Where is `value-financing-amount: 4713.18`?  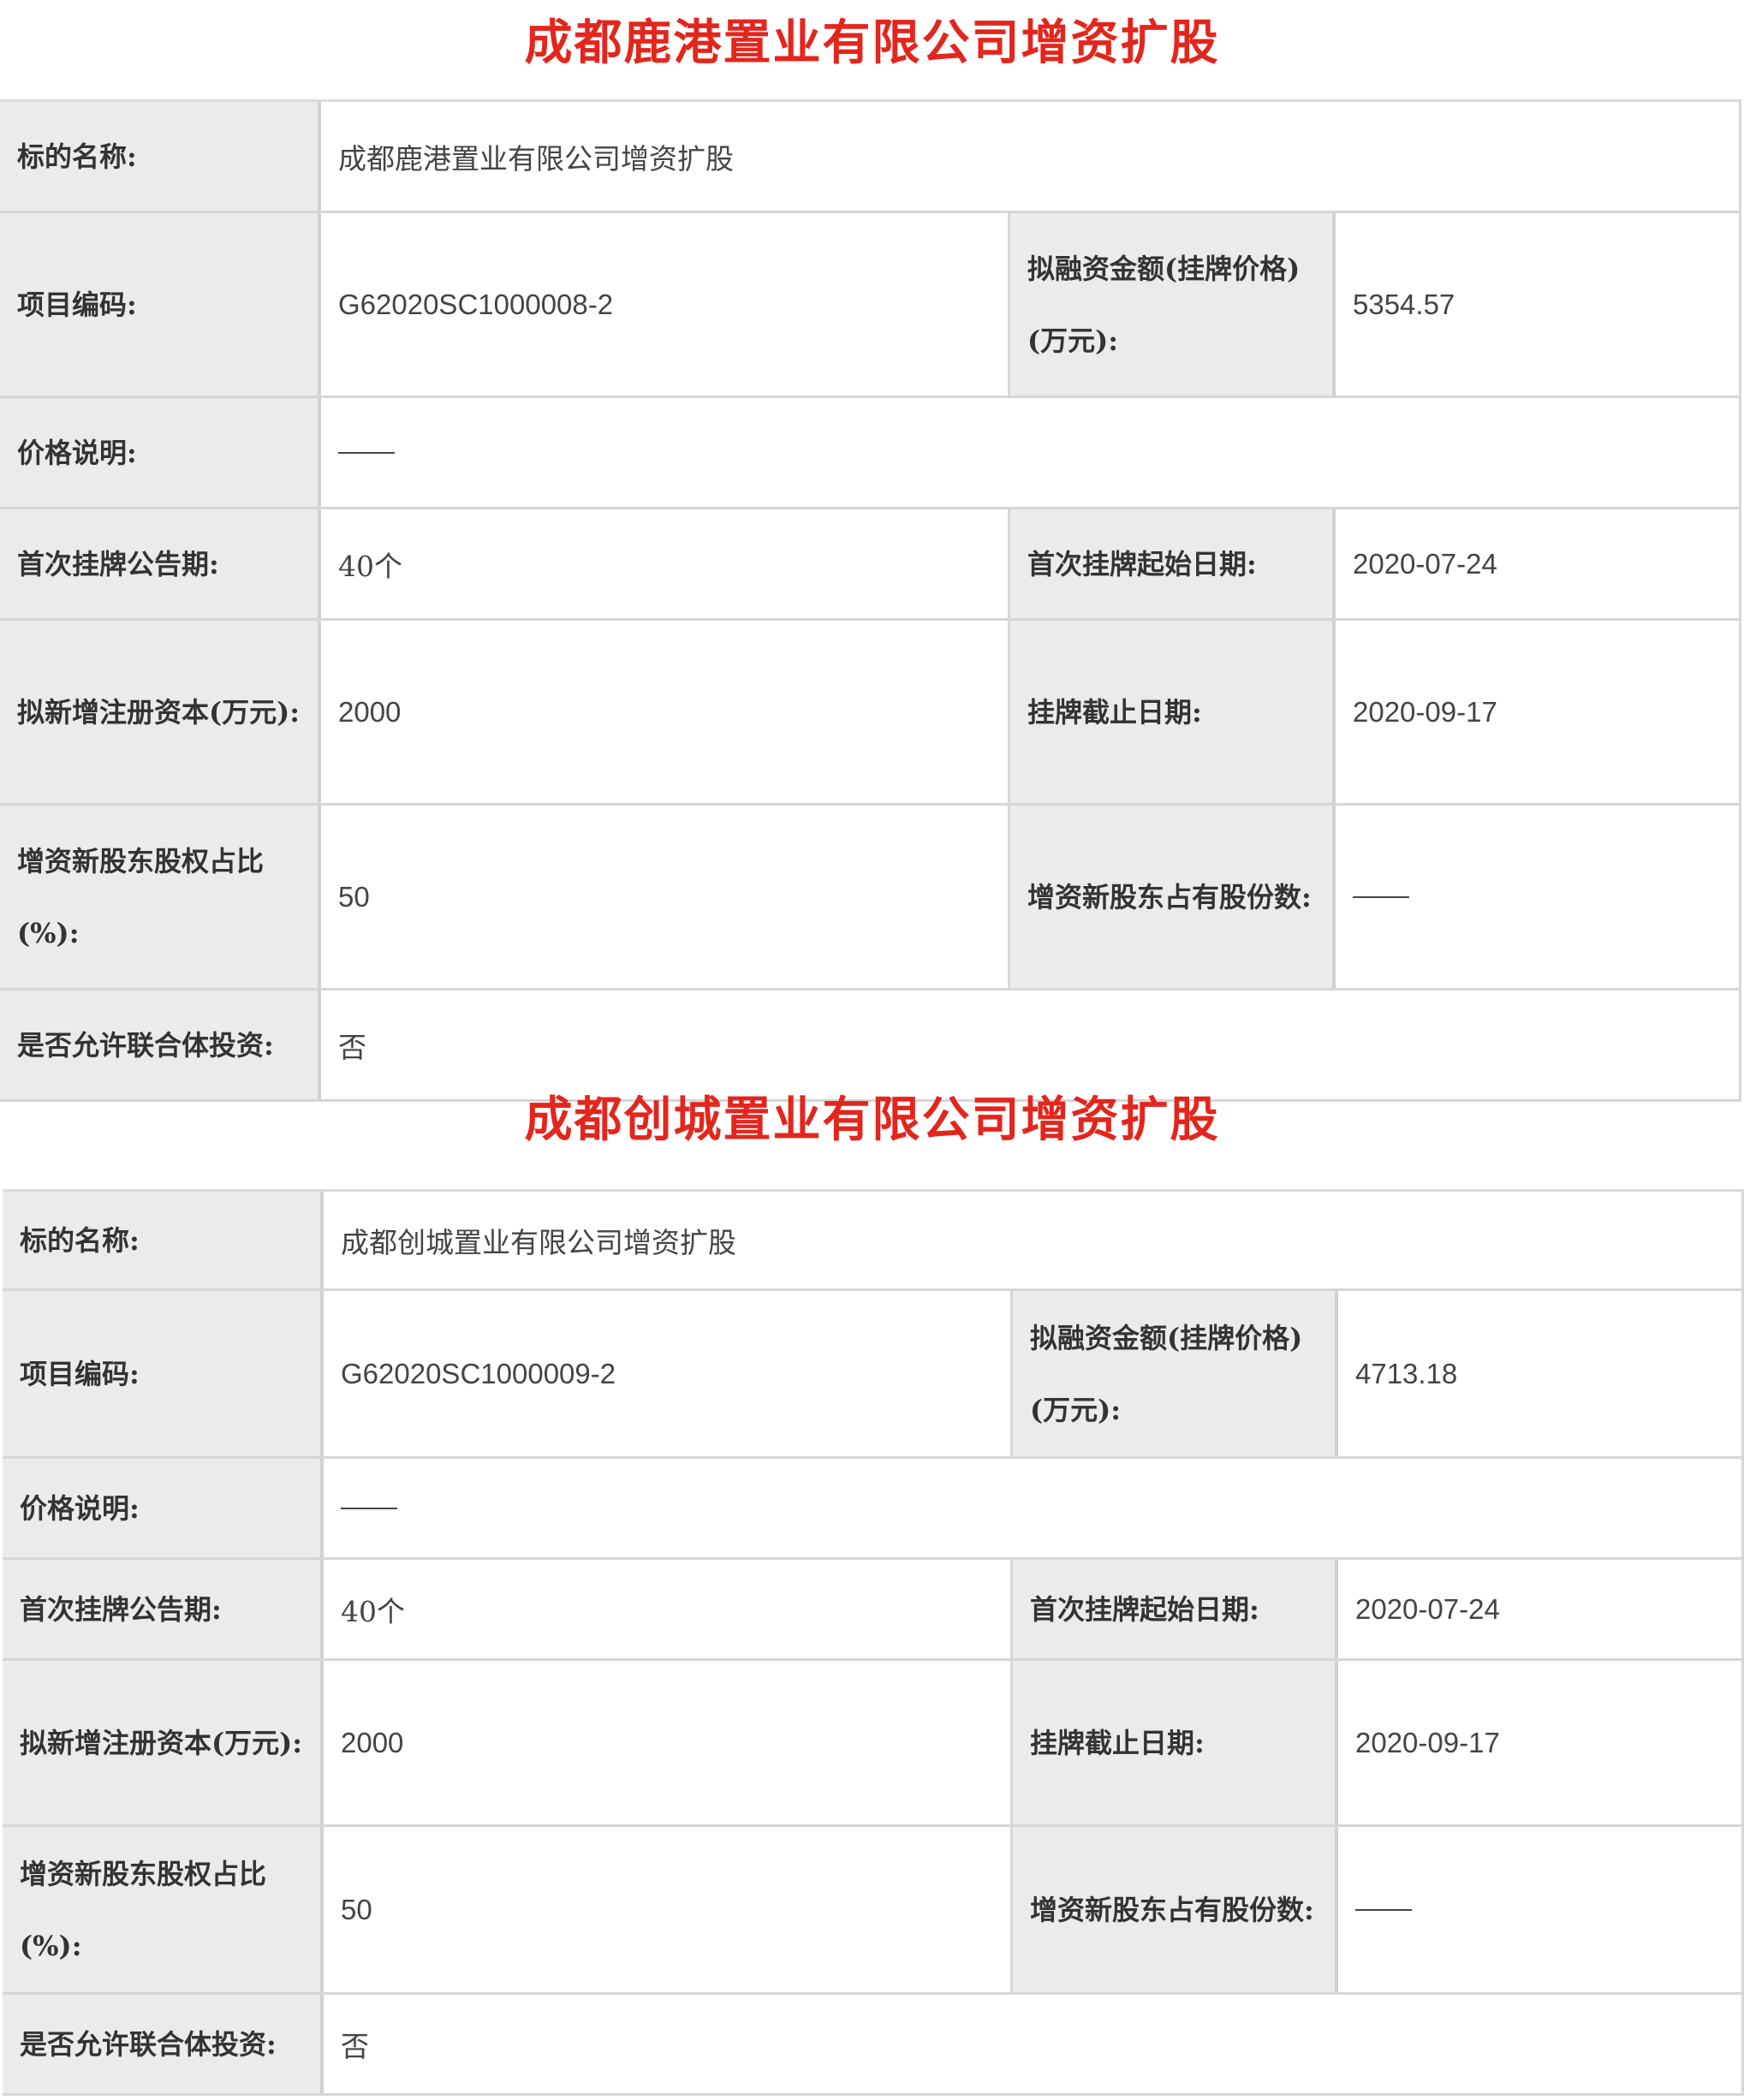
value-financing-amount: 4713.18 is located at coordinates (1541, 1373).